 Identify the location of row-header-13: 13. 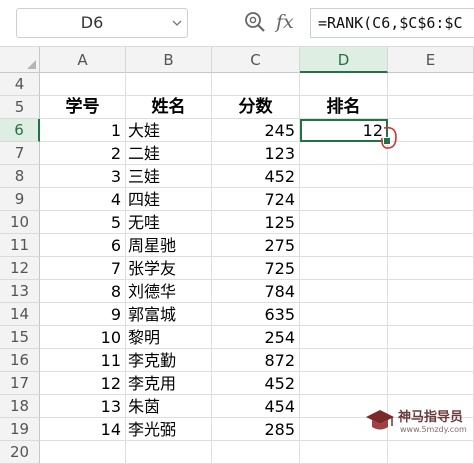
(20, 291).